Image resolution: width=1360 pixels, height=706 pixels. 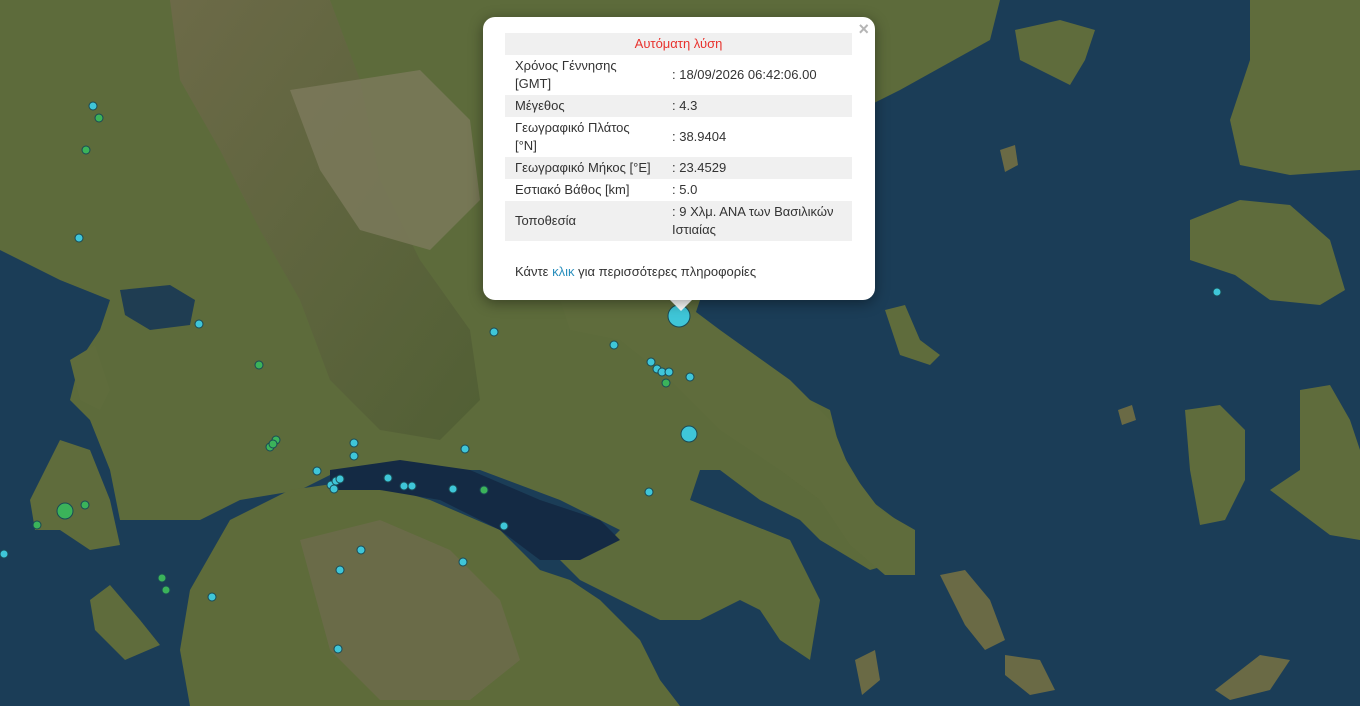 I want to click on table-row: Μέγεθος : 4.3, so click(x=678, y=106).